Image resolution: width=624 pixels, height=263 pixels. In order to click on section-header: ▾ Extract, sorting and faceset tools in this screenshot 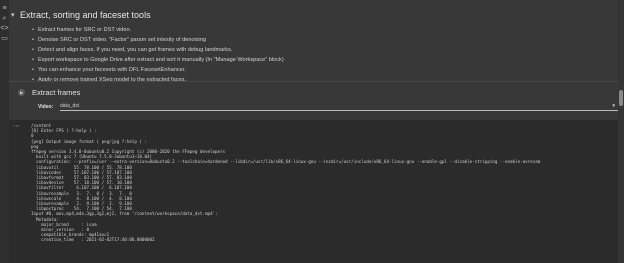, I will do `click(81, 15)`.